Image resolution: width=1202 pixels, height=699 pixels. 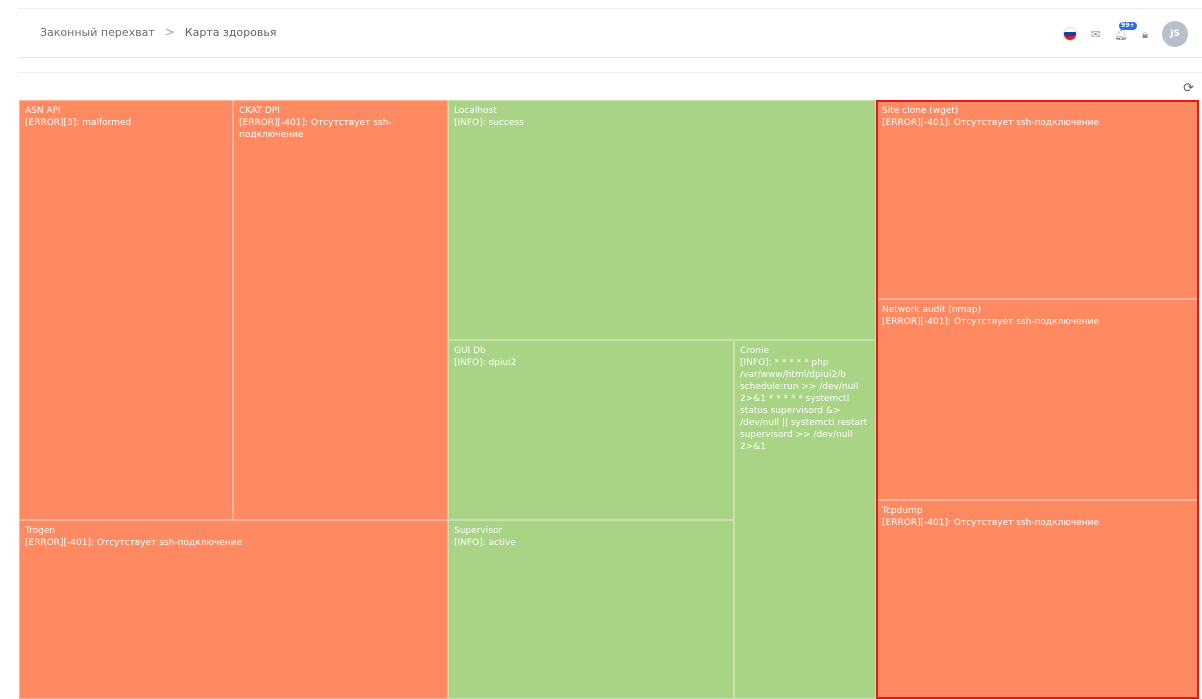 What do you see at coordinates (485, 543) in the screenshot?
I see `tile-message: [INFO]: active` at bounding box center [485, 543].